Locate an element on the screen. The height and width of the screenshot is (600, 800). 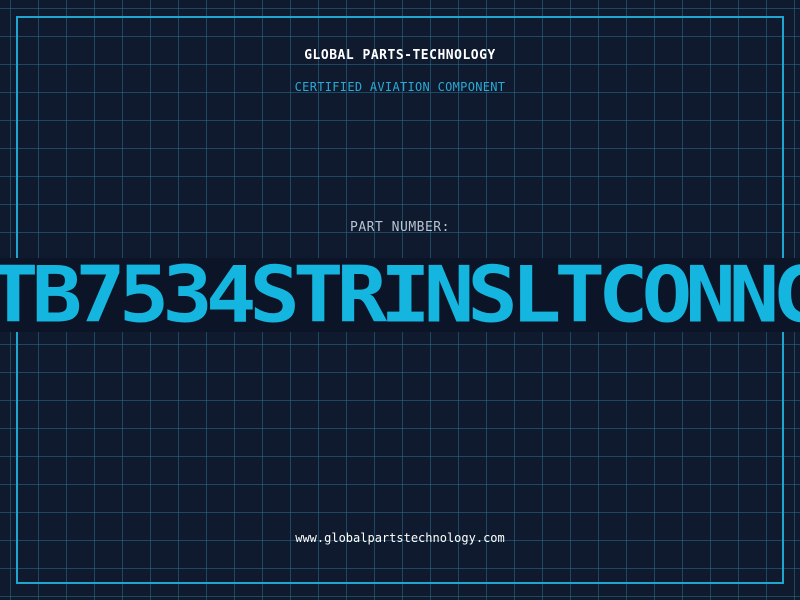
website-link: www.globalpartstechnology.com is located at coordinates (400, 538).